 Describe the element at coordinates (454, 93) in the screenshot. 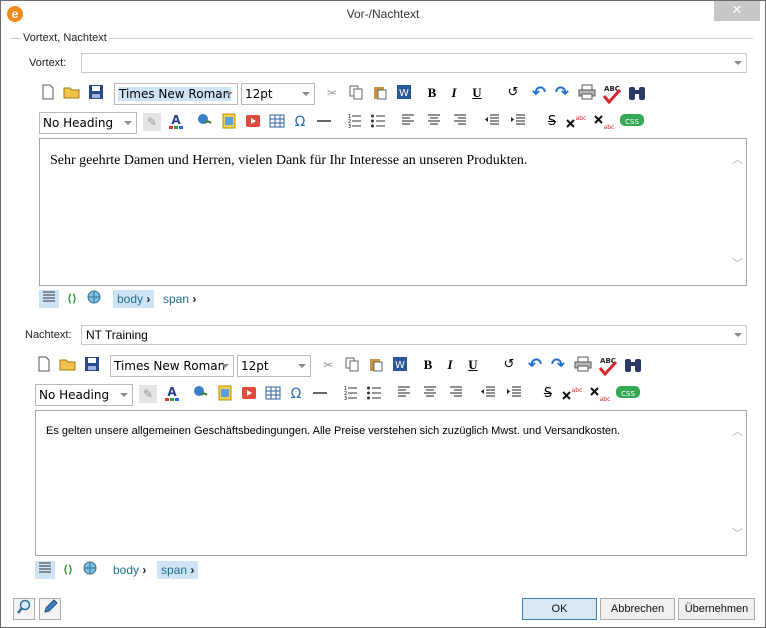

I see `italic-button: I` at that location.